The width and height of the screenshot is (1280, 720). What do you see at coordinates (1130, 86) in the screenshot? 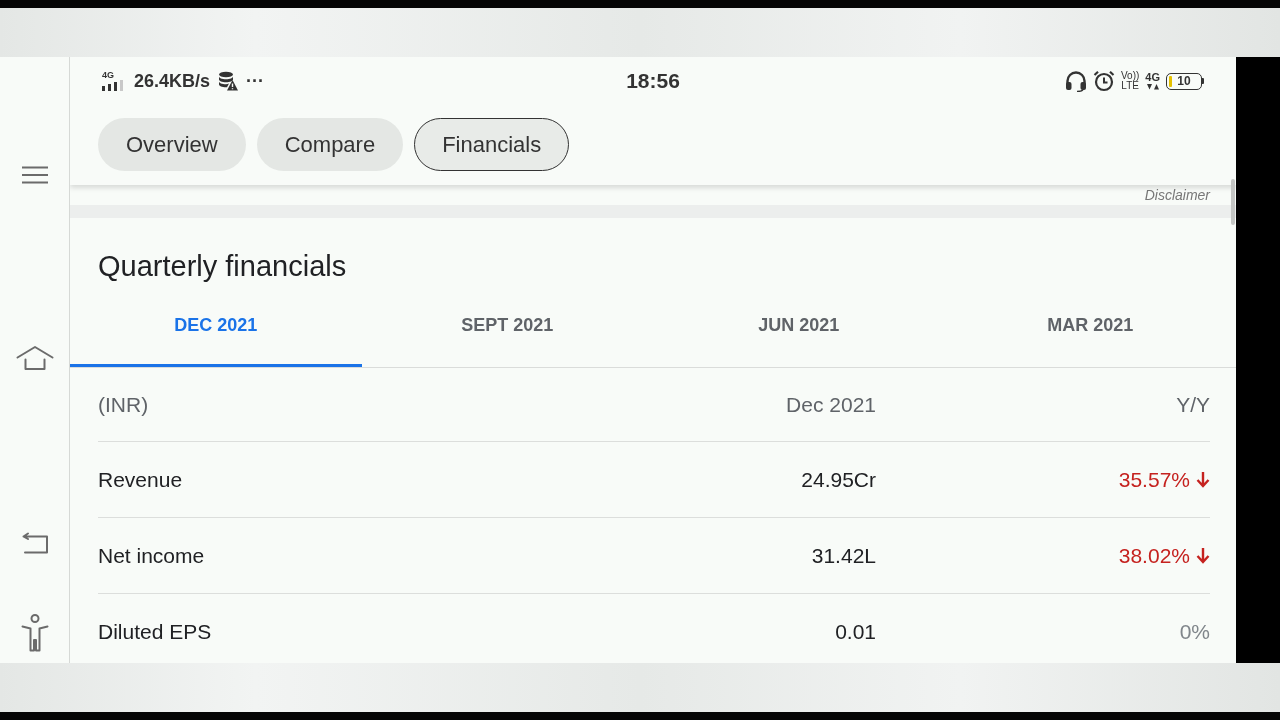
I see `lte-label: LTE` at bounding box center [1130, 86].